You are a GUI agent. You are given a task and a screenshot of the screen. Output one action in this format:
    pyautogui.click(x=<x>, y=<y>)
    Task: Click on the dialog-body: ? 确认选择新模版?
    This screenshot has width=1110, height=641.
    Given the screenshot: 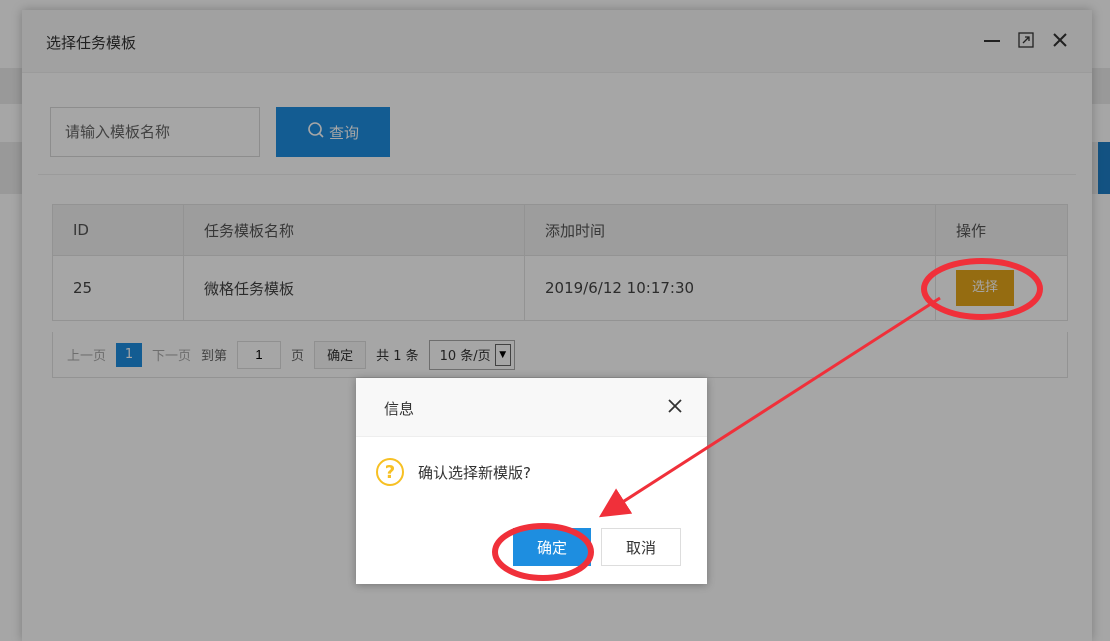 What is the action you would take?
    pyautogui.click(x=453, y=472)
    